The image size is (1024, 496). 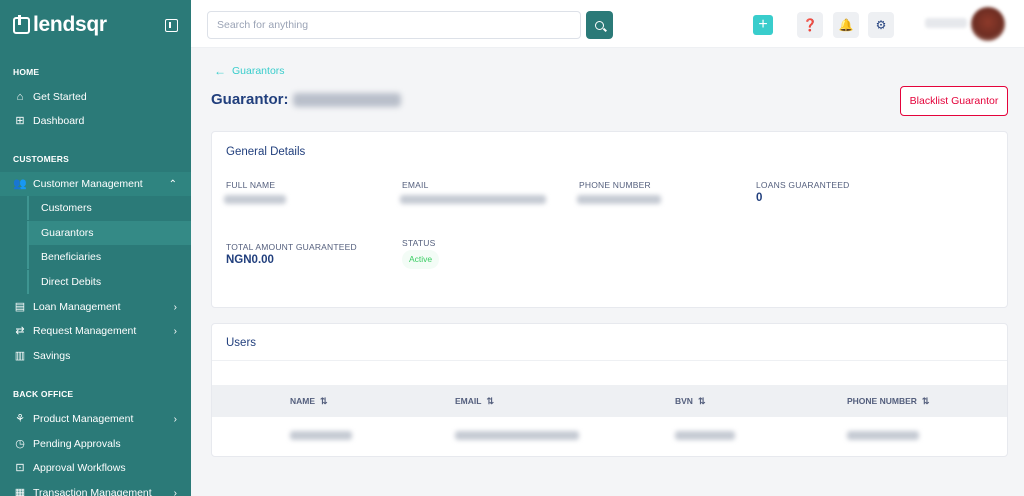 What do you see at coordinates (52, 356) in the screenshot?
I see `sidebar-item-label: Savings` at bounding box center [52, 356].